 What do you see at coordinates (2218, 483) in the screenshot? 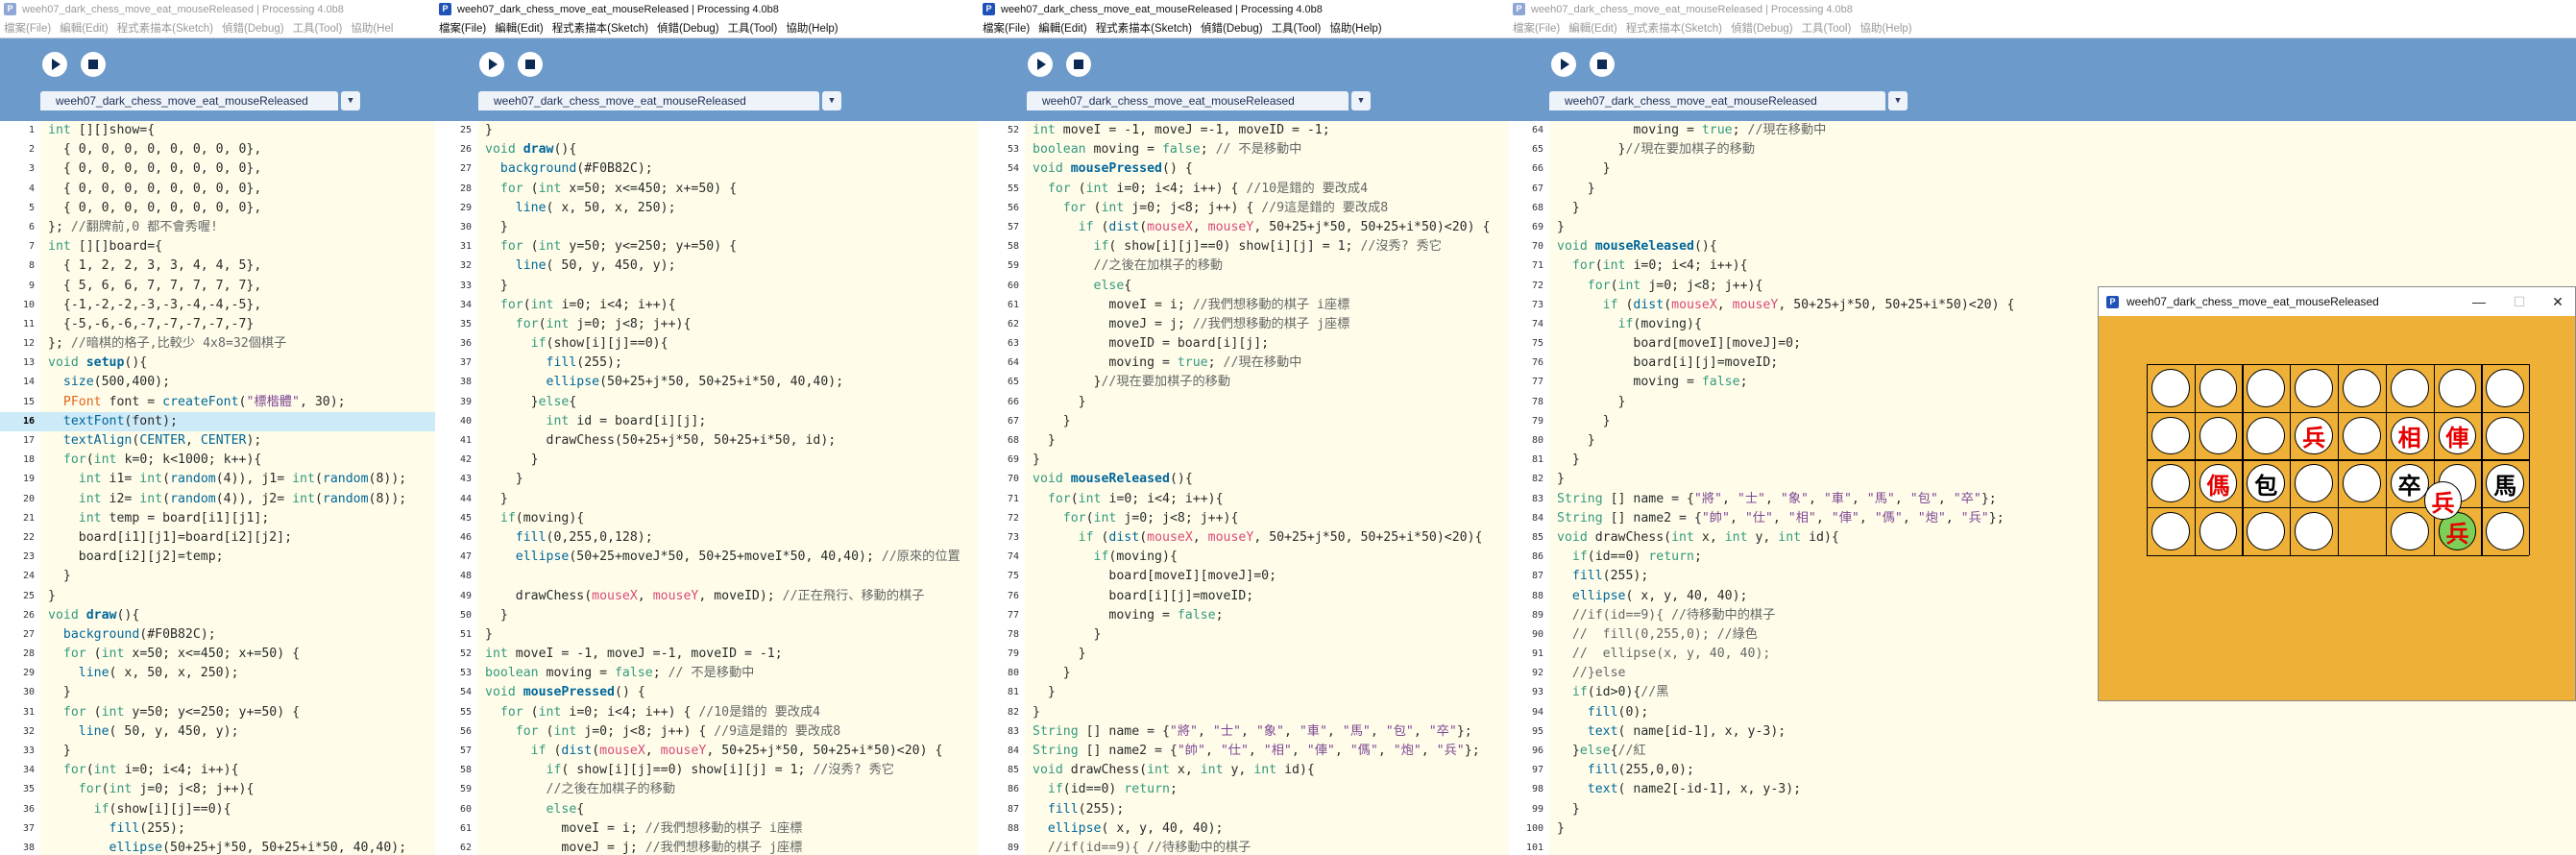
I see `chess-piece: 傌` at bounding box center [2218, 483].